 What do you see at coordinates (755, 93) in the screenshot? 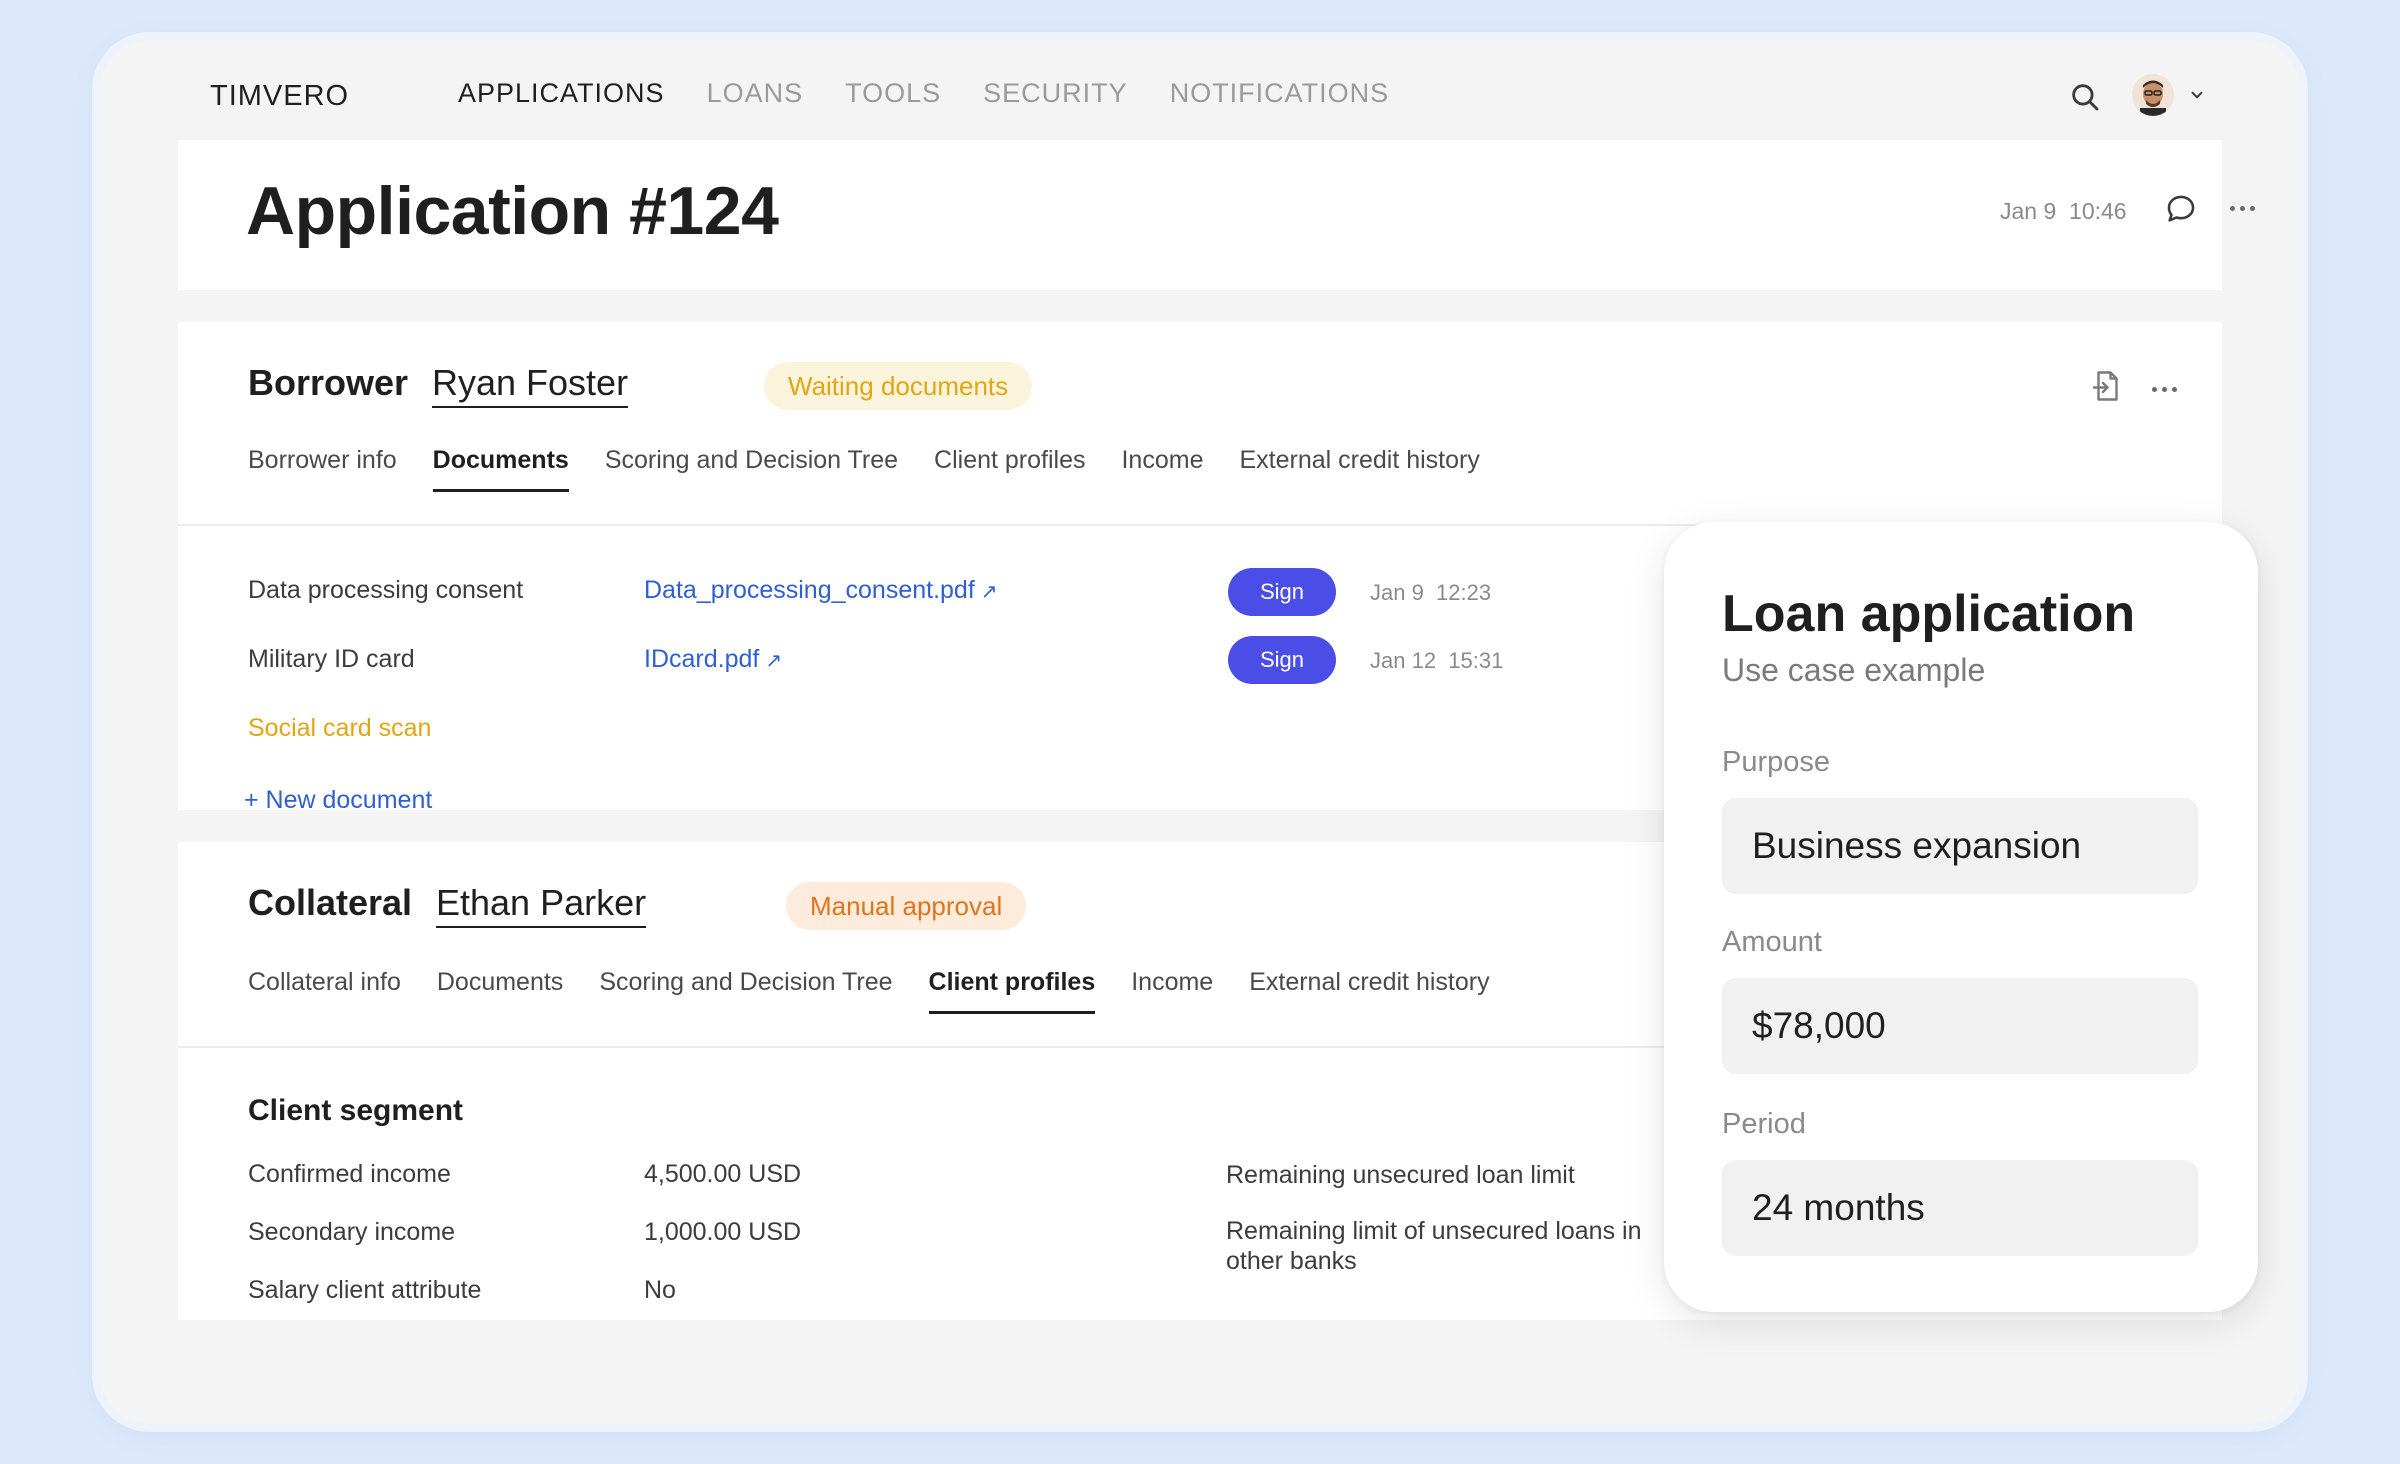
I see `nav-item-loans: LOANS` at bounding box center [755, 93].